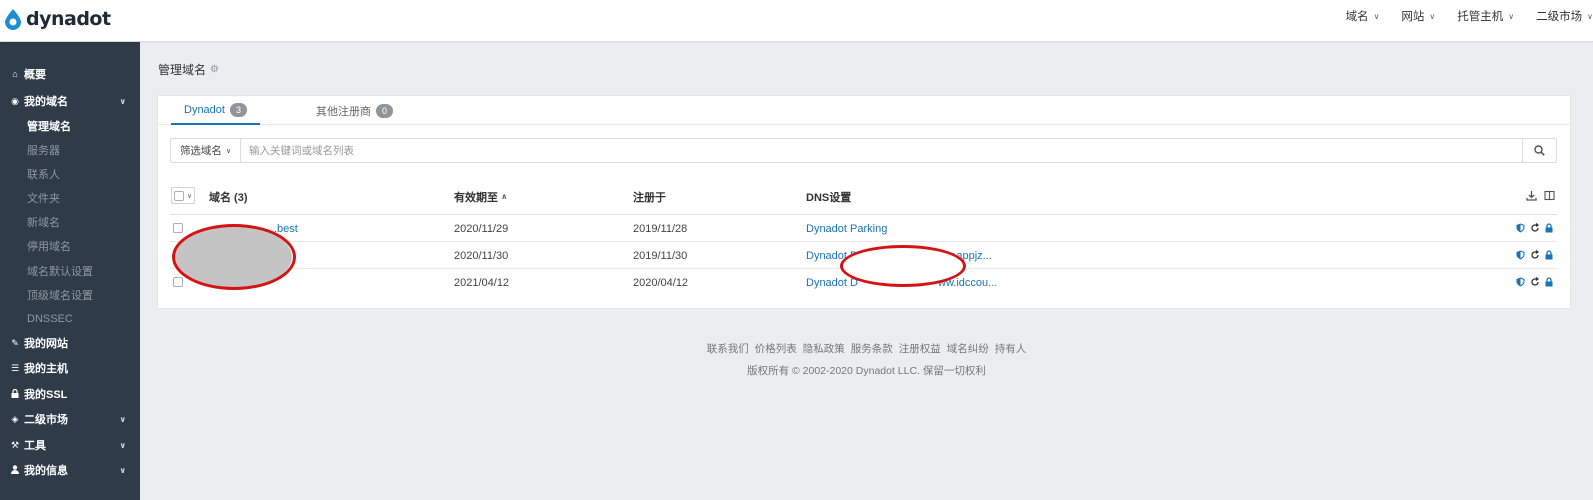 Image resolution: width=1593 pixels, height=500 pixels. Describe the element at coordinates (481, 255) in the screenshot. I see `expires-date: 2020/11/30` at that location.